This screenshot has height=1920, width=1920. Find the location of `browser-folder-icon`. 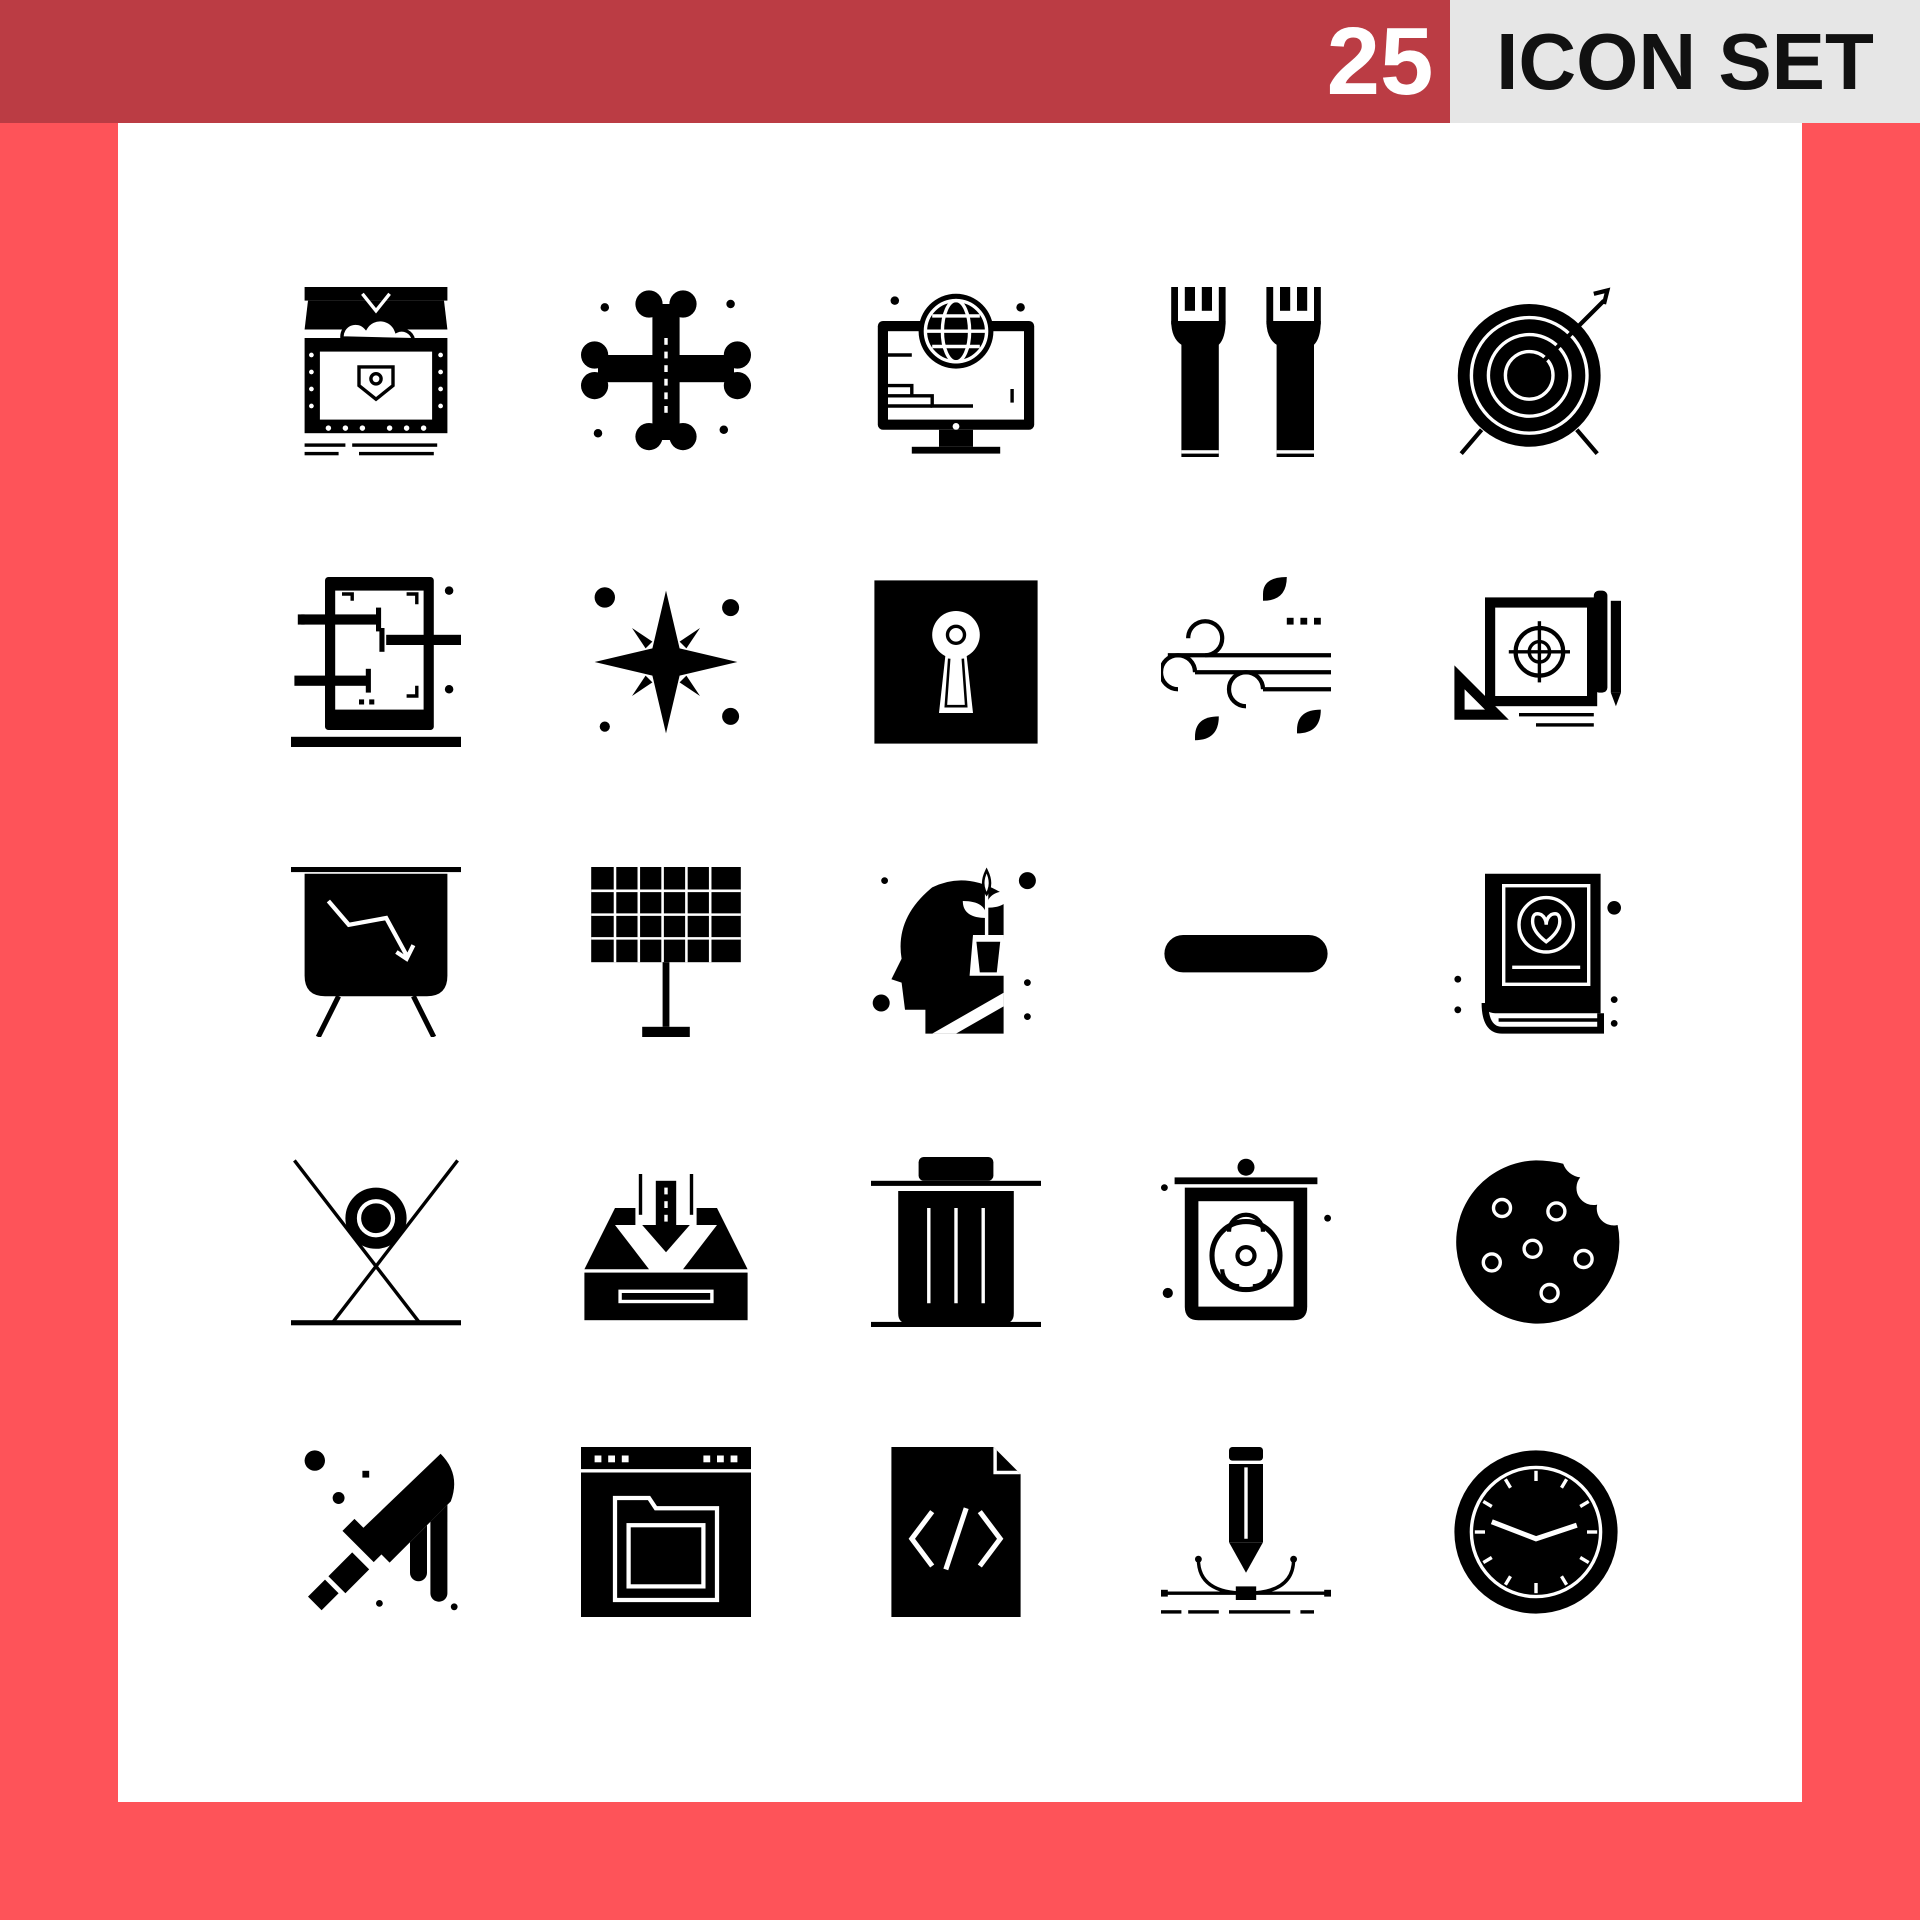

browser-folder-icon is located at coordinates (666, 1532).